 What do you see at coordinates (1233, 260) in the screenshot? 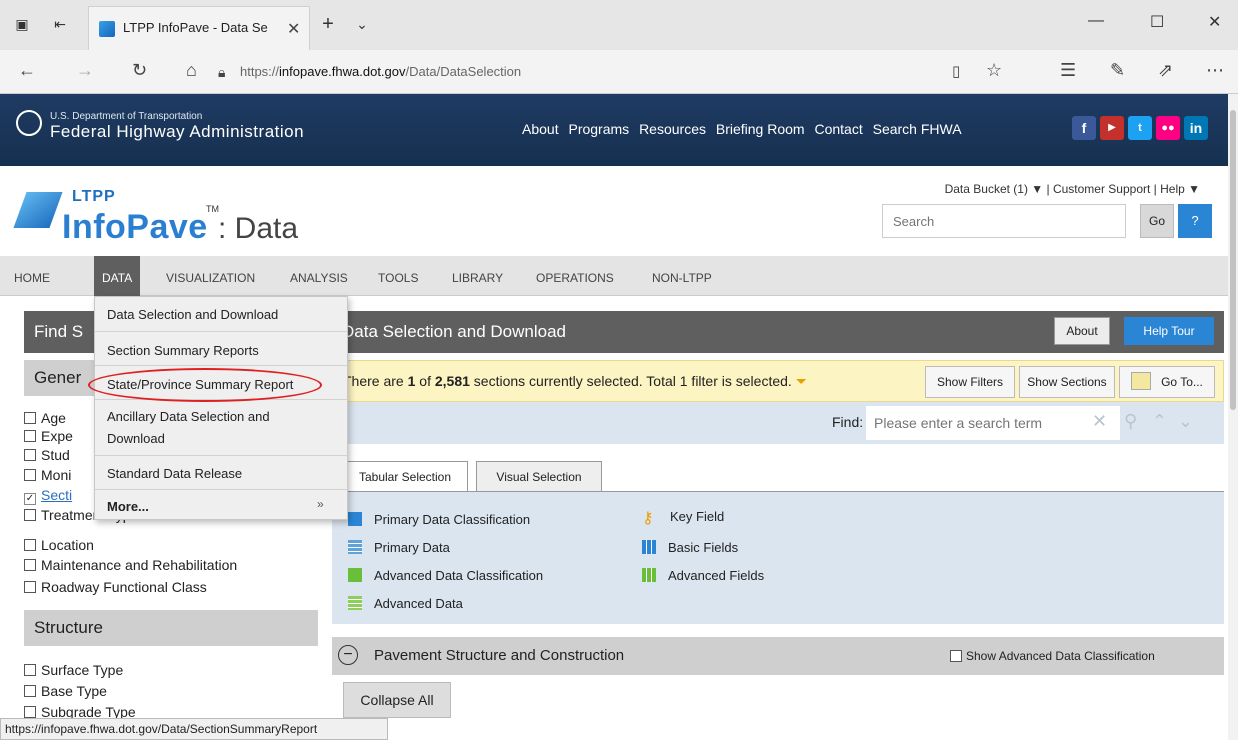
I see `scrollbar-thumb` at bounding box center [1233, 260].